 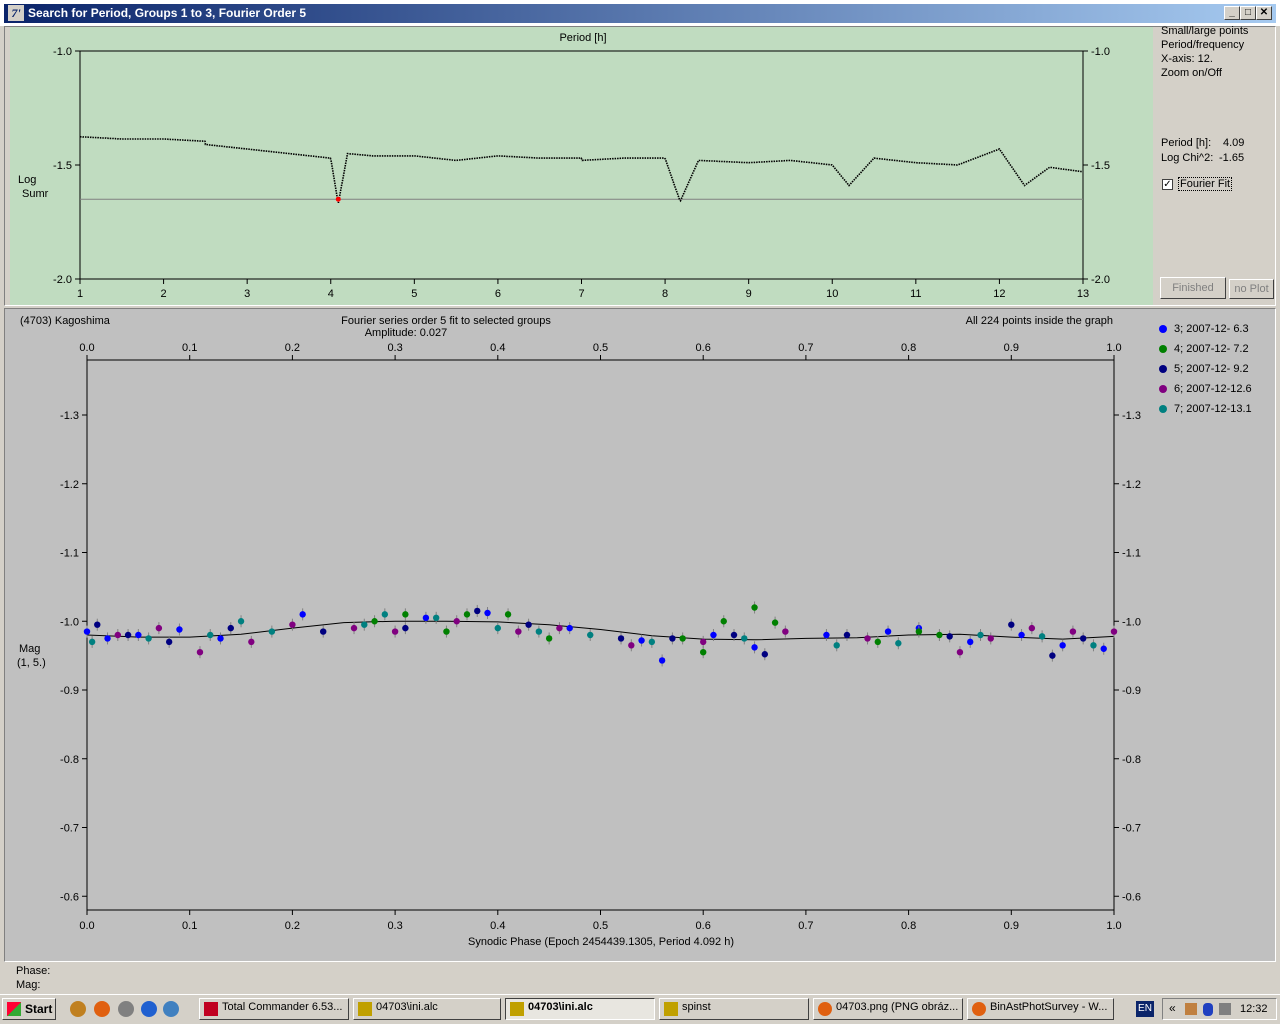 I want to click on close-icon: ✕, so click(x=1264, y=13).